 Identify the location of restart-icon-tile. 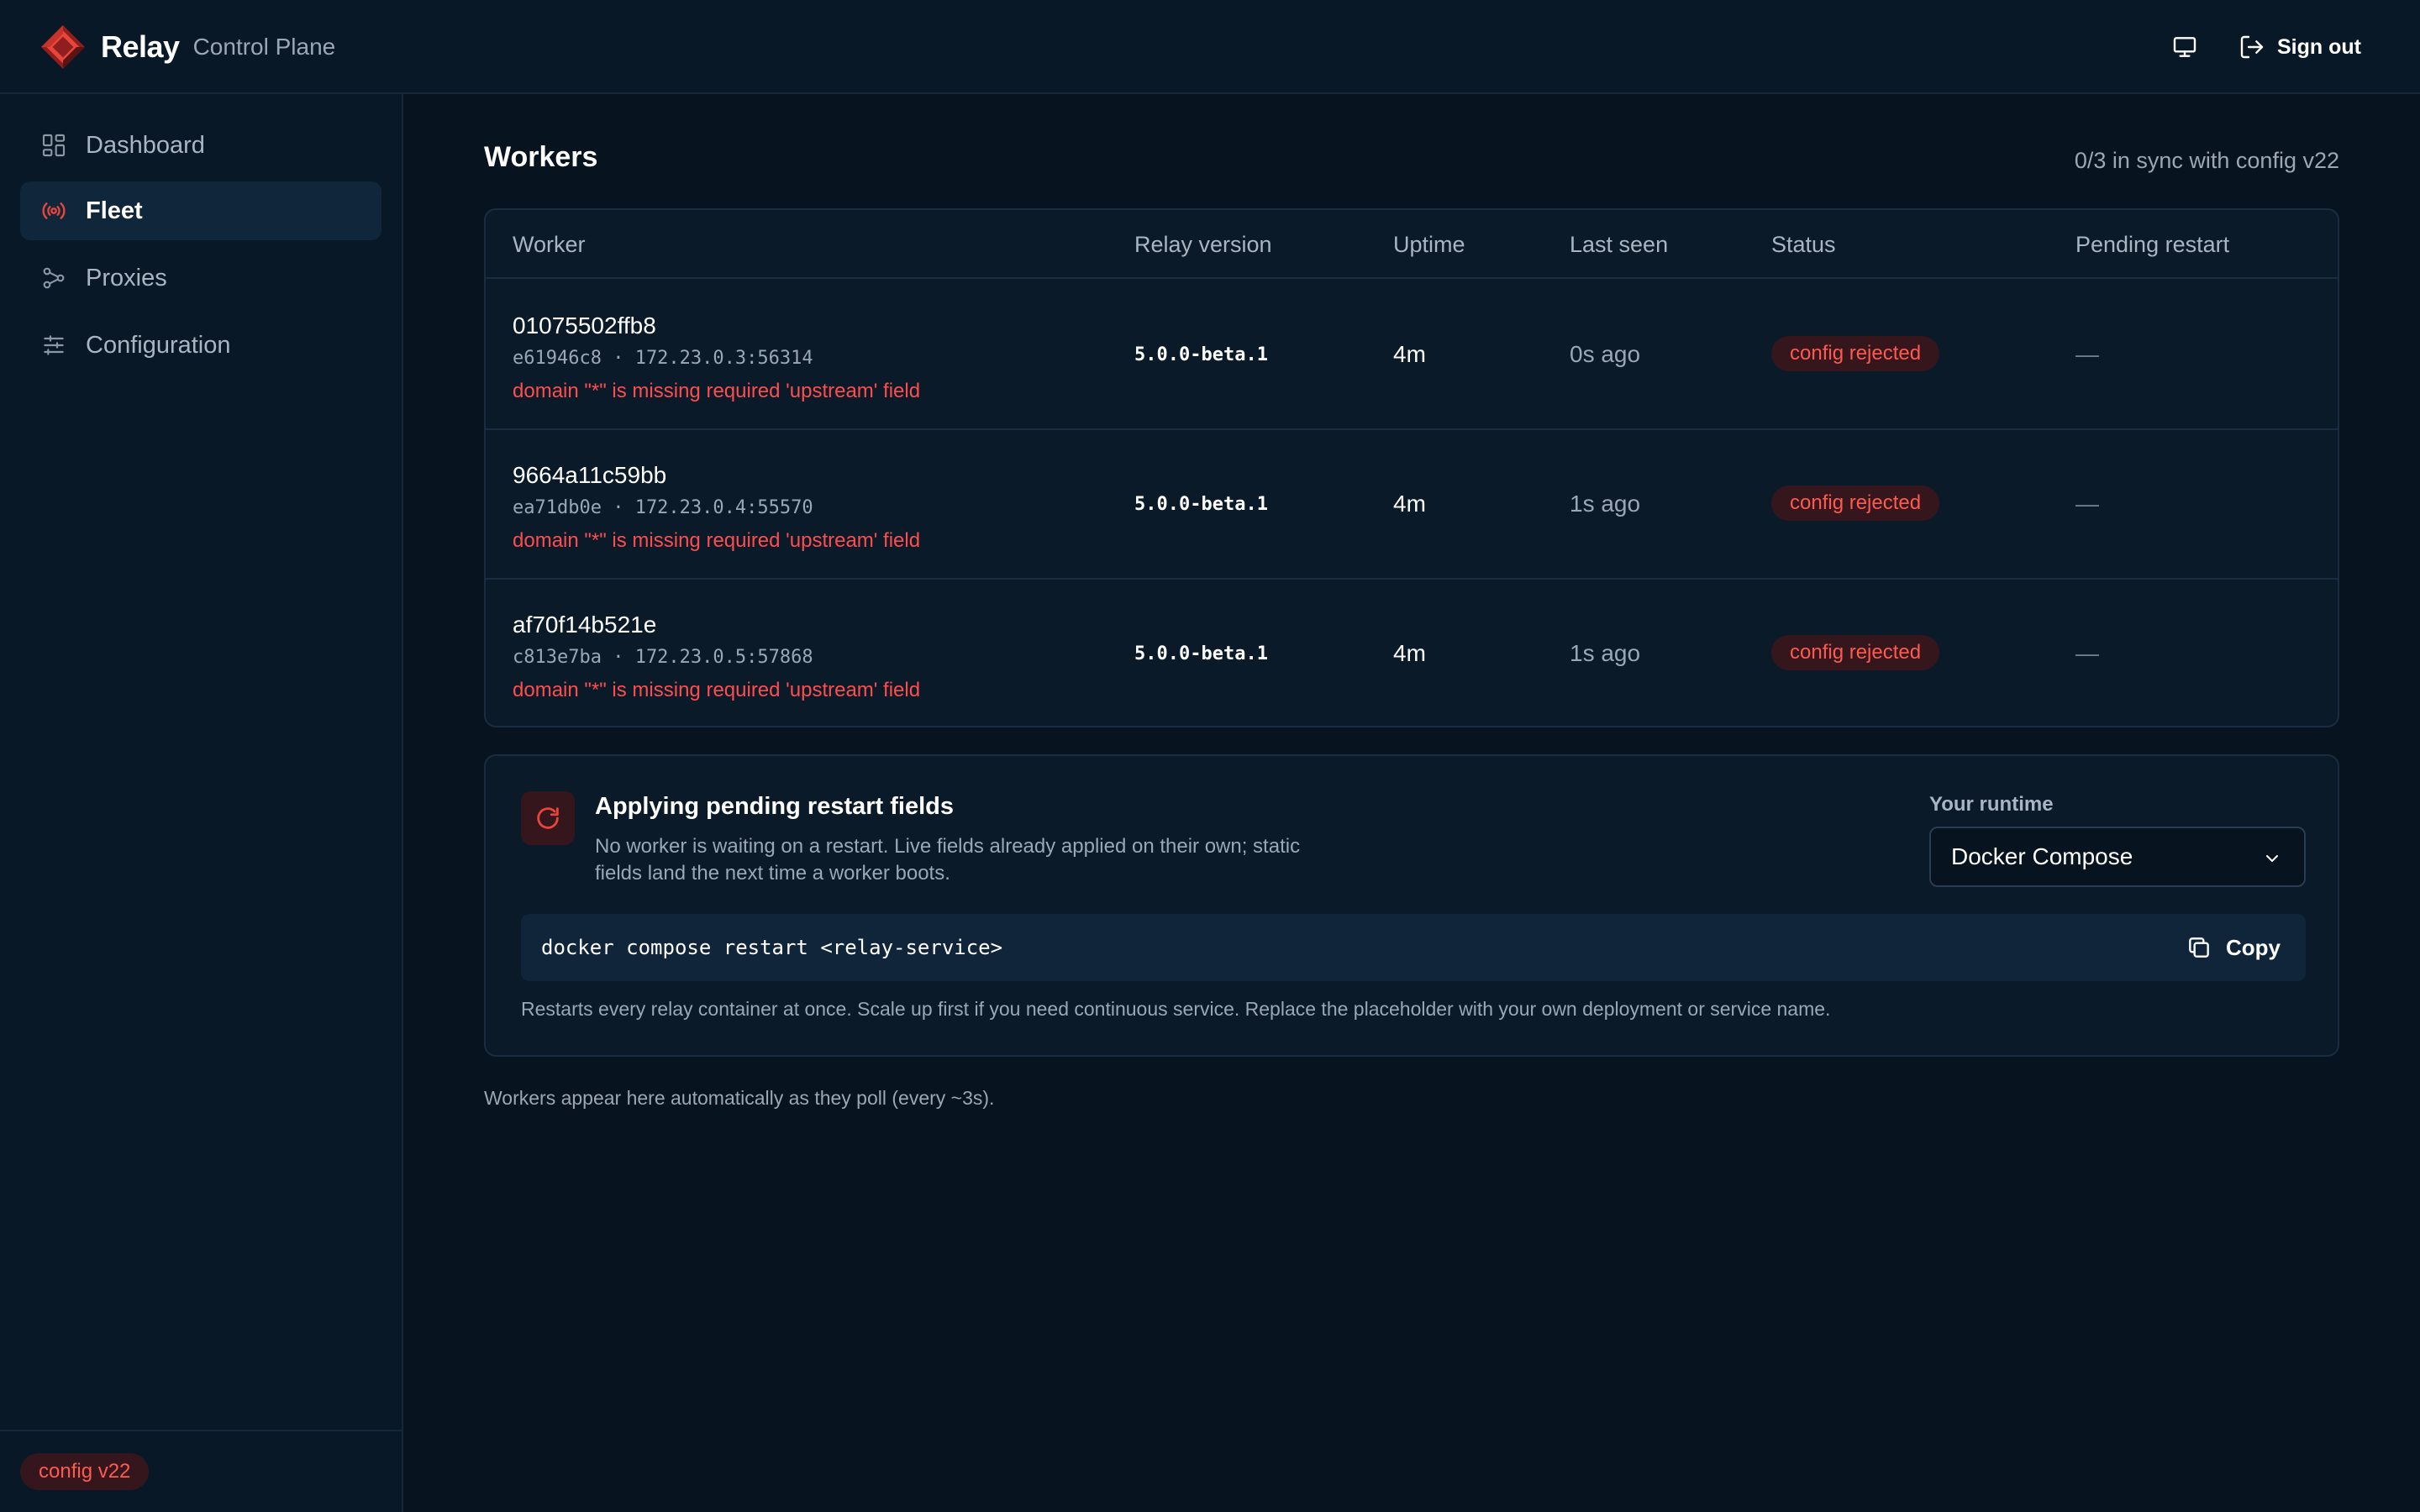
(548, 818).